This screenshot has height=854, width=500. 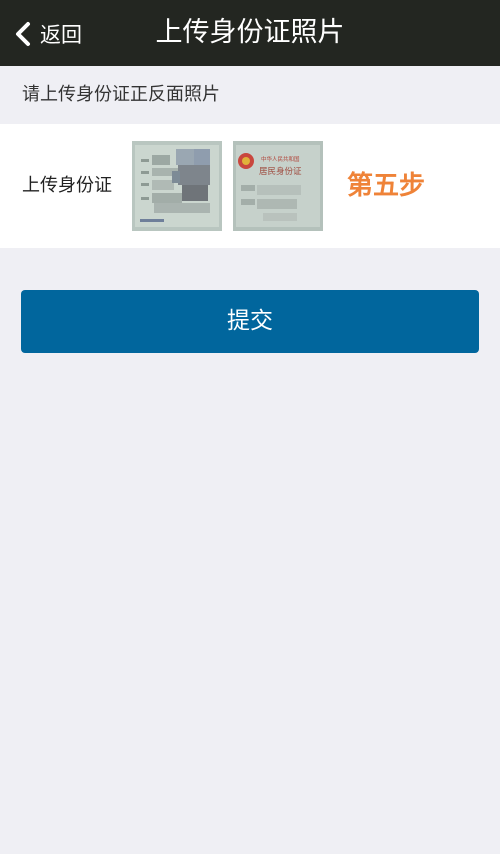 What do you see at coordinates (121, 94) in the screenshot?
I see `instruction-text: 请上传身份证正反面照片` at bounding box center [121, 94].